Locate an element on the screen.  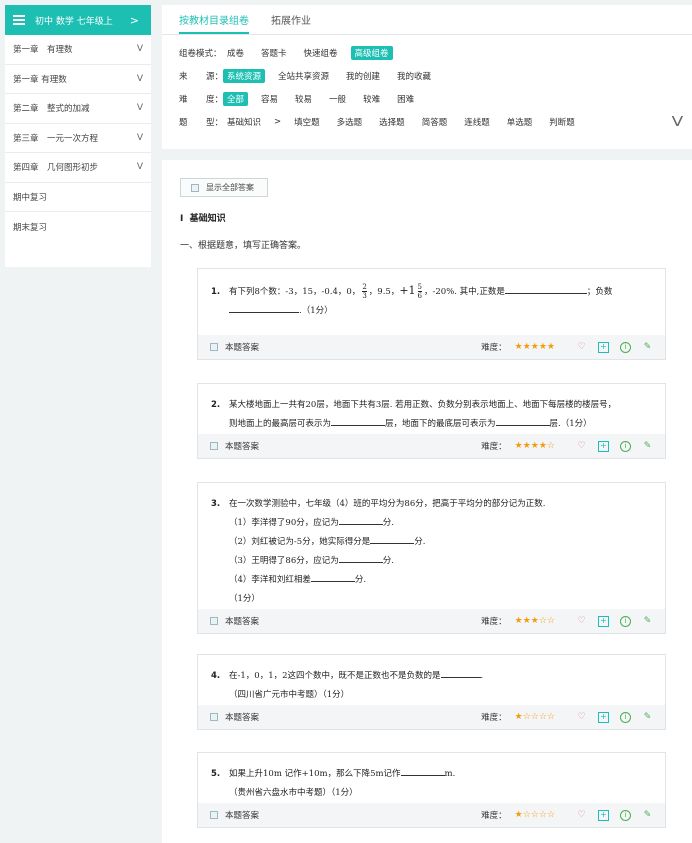
option-fairly-easy: 较易 is located at coordinates (303, 99).